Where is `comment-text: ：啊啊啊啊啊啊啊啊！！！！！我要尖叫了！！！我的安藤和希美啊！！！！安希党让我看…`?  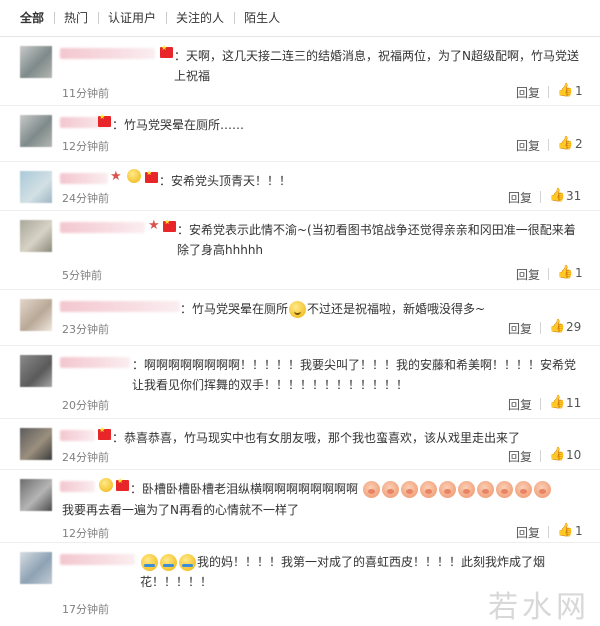 comment-text: ：啊啊啊啊啊啊啊啊！！！！！我要尖叫了！！！我的安藤和希美啊！！！！安希党让我看… is located at coordinates (359, 375).